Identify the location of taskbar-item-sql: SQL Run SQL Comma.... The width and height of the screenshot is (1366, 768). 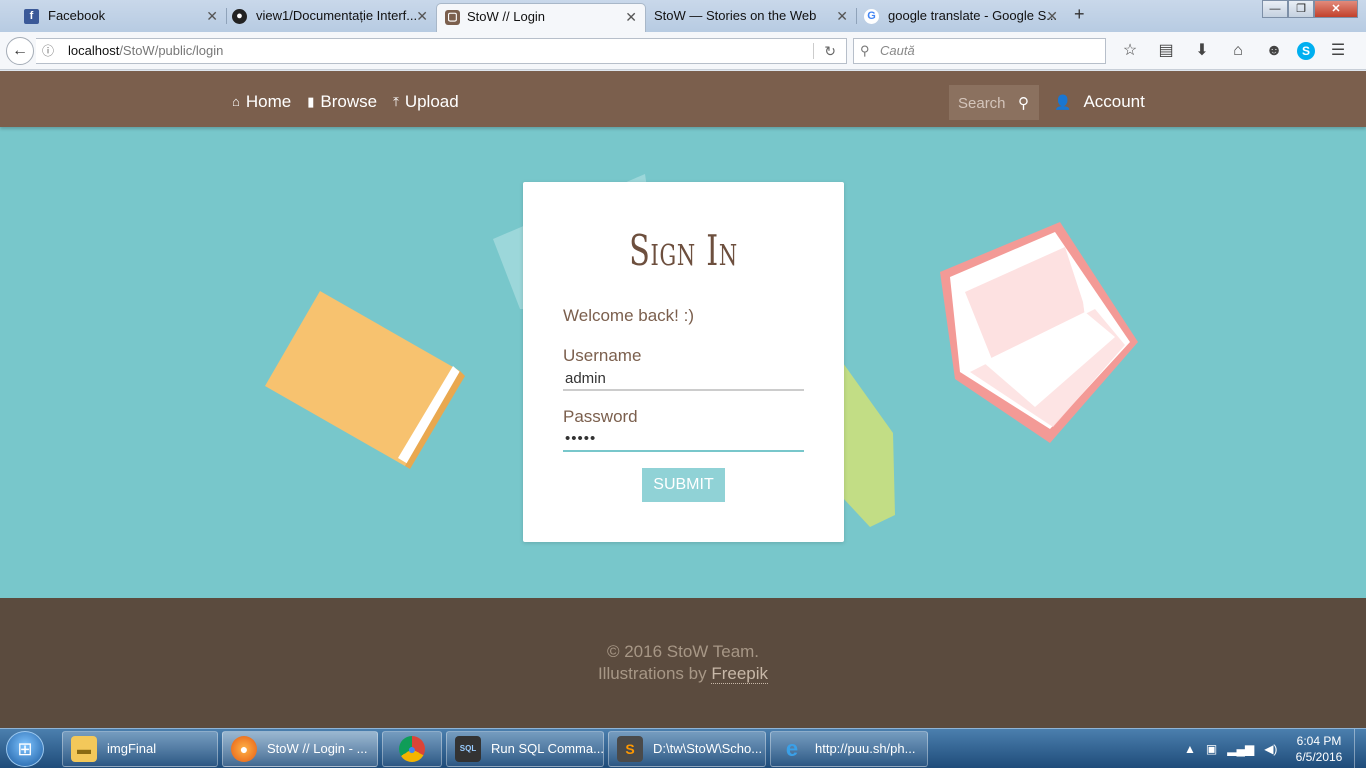
(525, 749).